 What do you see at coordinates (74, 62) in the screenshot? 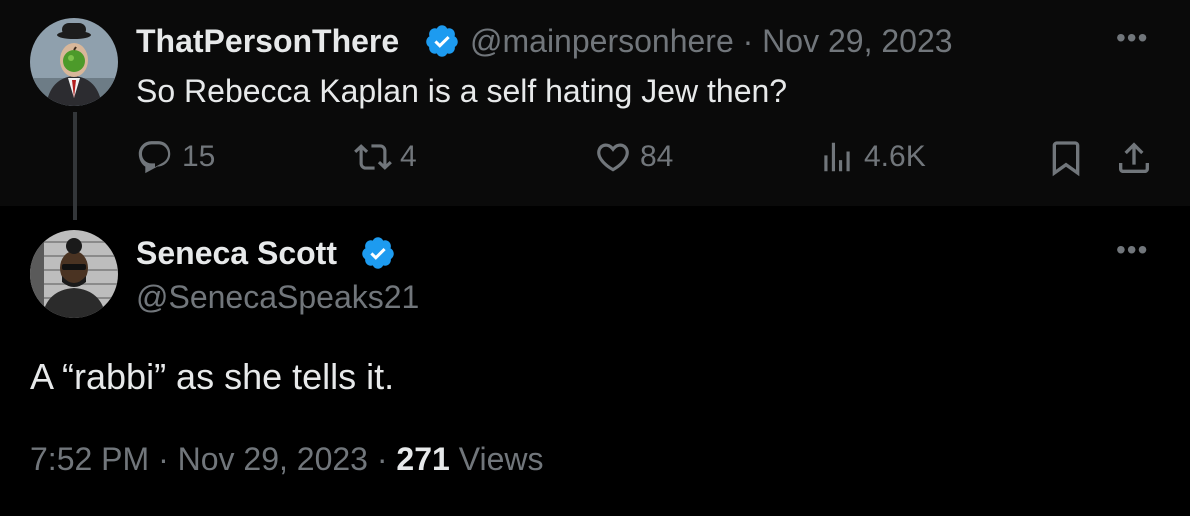
I see `avatar-thatpersonthere` at bounding box center [74, 62].